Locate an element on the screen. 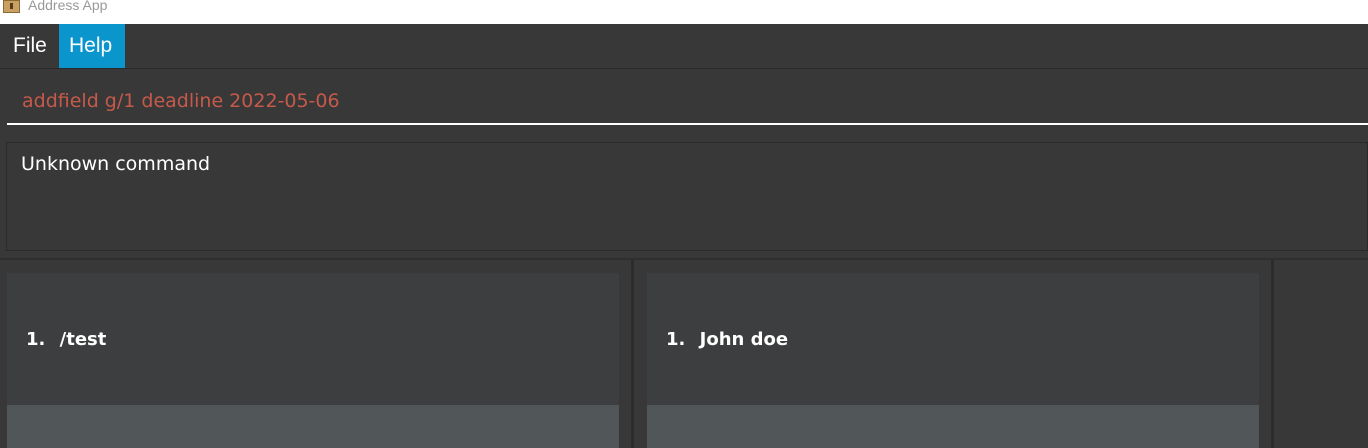  list-item: 1. /test is located at coordinates (313, 339).